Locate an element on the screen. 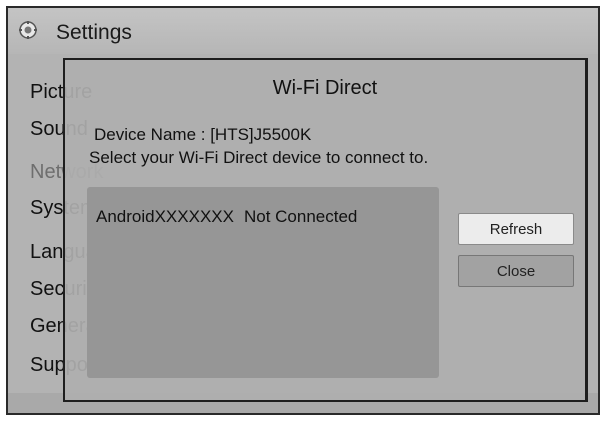 The height and width of the screenshot is (421, 607). refresh-button: Refresh is located at coordinates (516, 229).